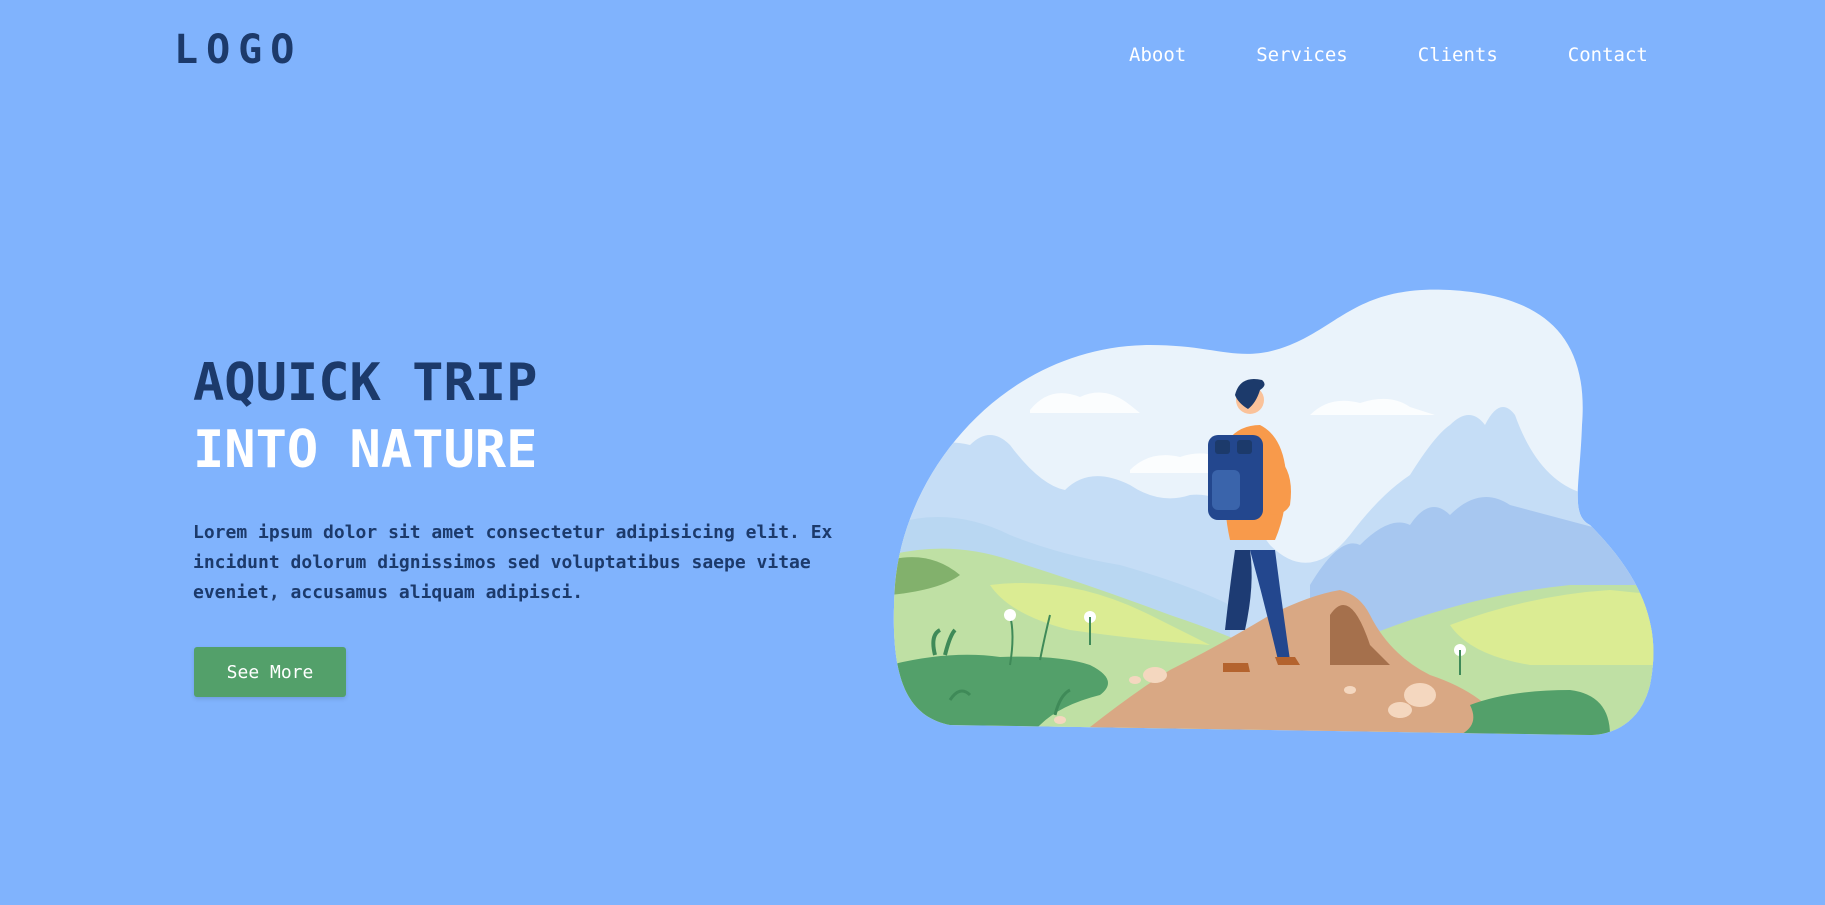  What do you see at coordinates (1157, 55) in the screenshot?
I see `nav-link-about: Aboot` at bounding box center [1157, 55].